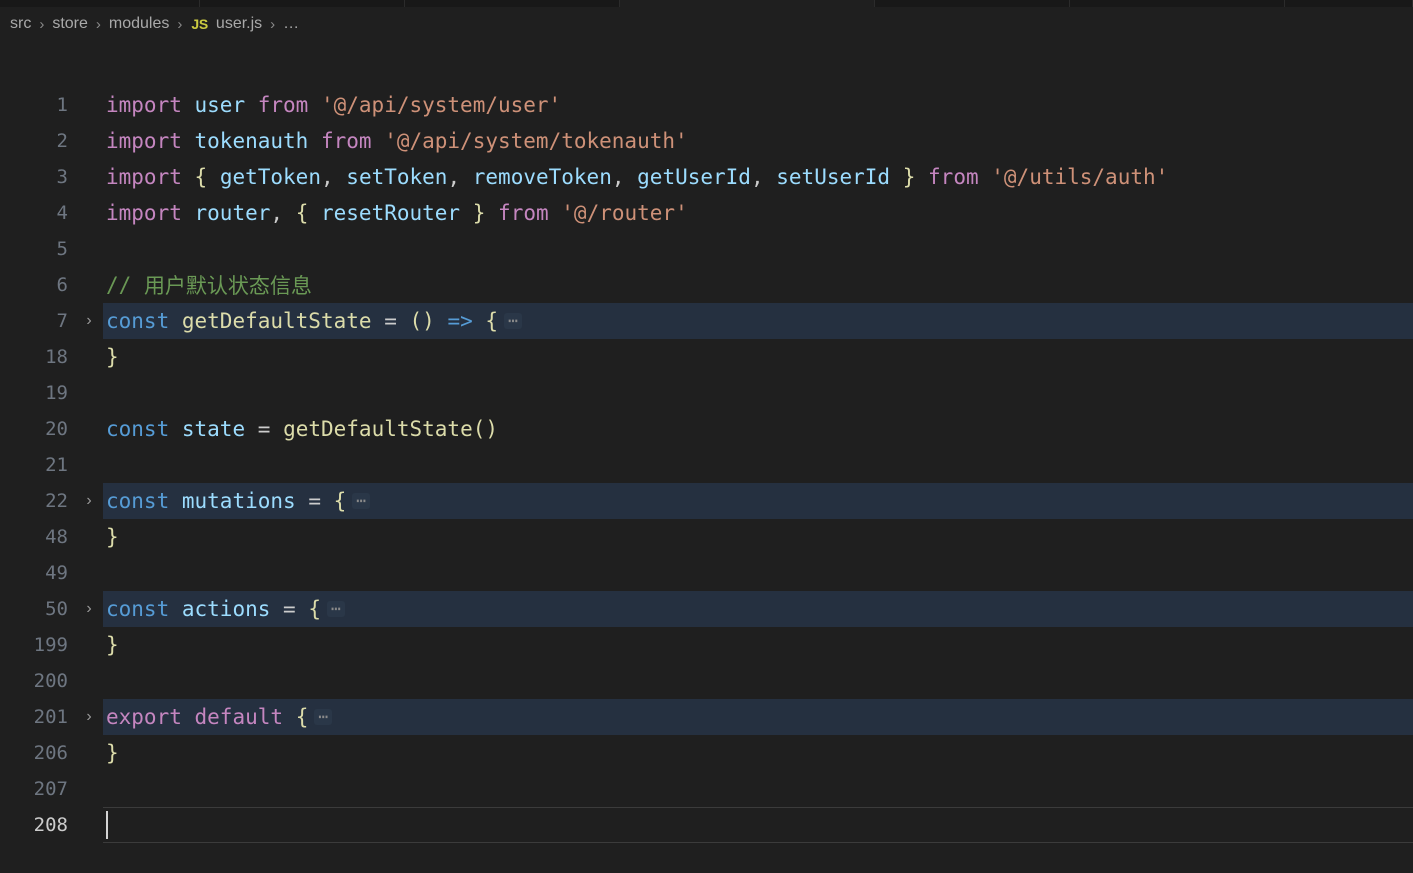  Describe the element at coordinates (270, 177) in the screenshot. I see `token: getToken` at that location.